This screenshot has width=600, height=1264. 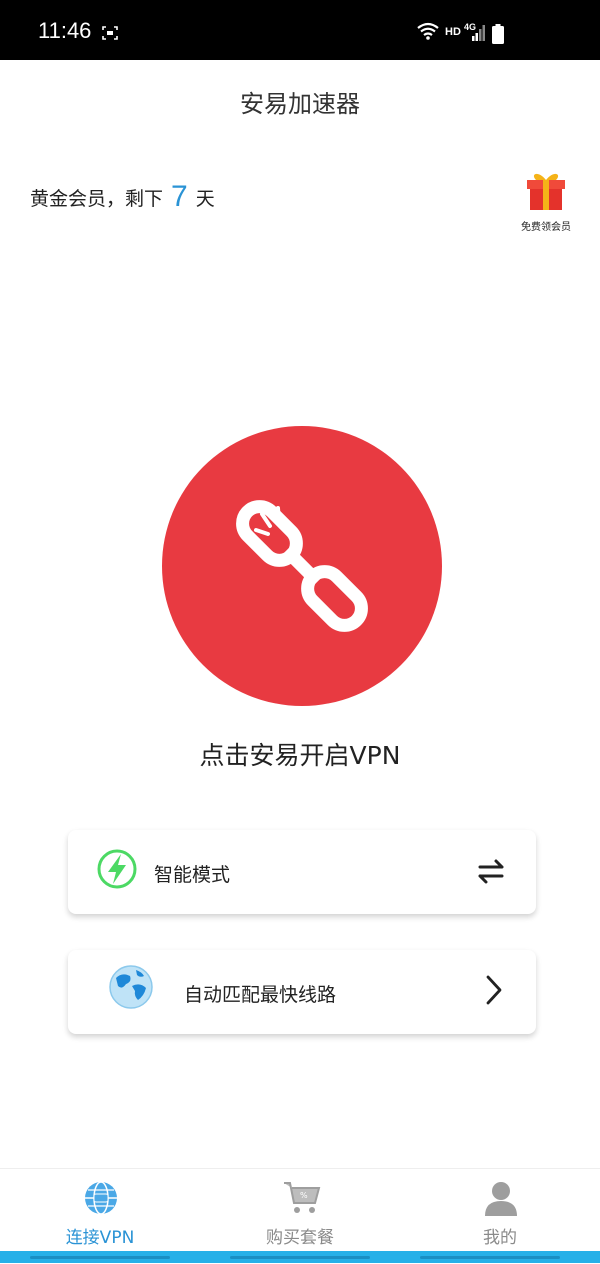 What do you see at coordinates (501, 1199) in the screenshot?
I see `user-icon` at bounding box center [501, 1199].